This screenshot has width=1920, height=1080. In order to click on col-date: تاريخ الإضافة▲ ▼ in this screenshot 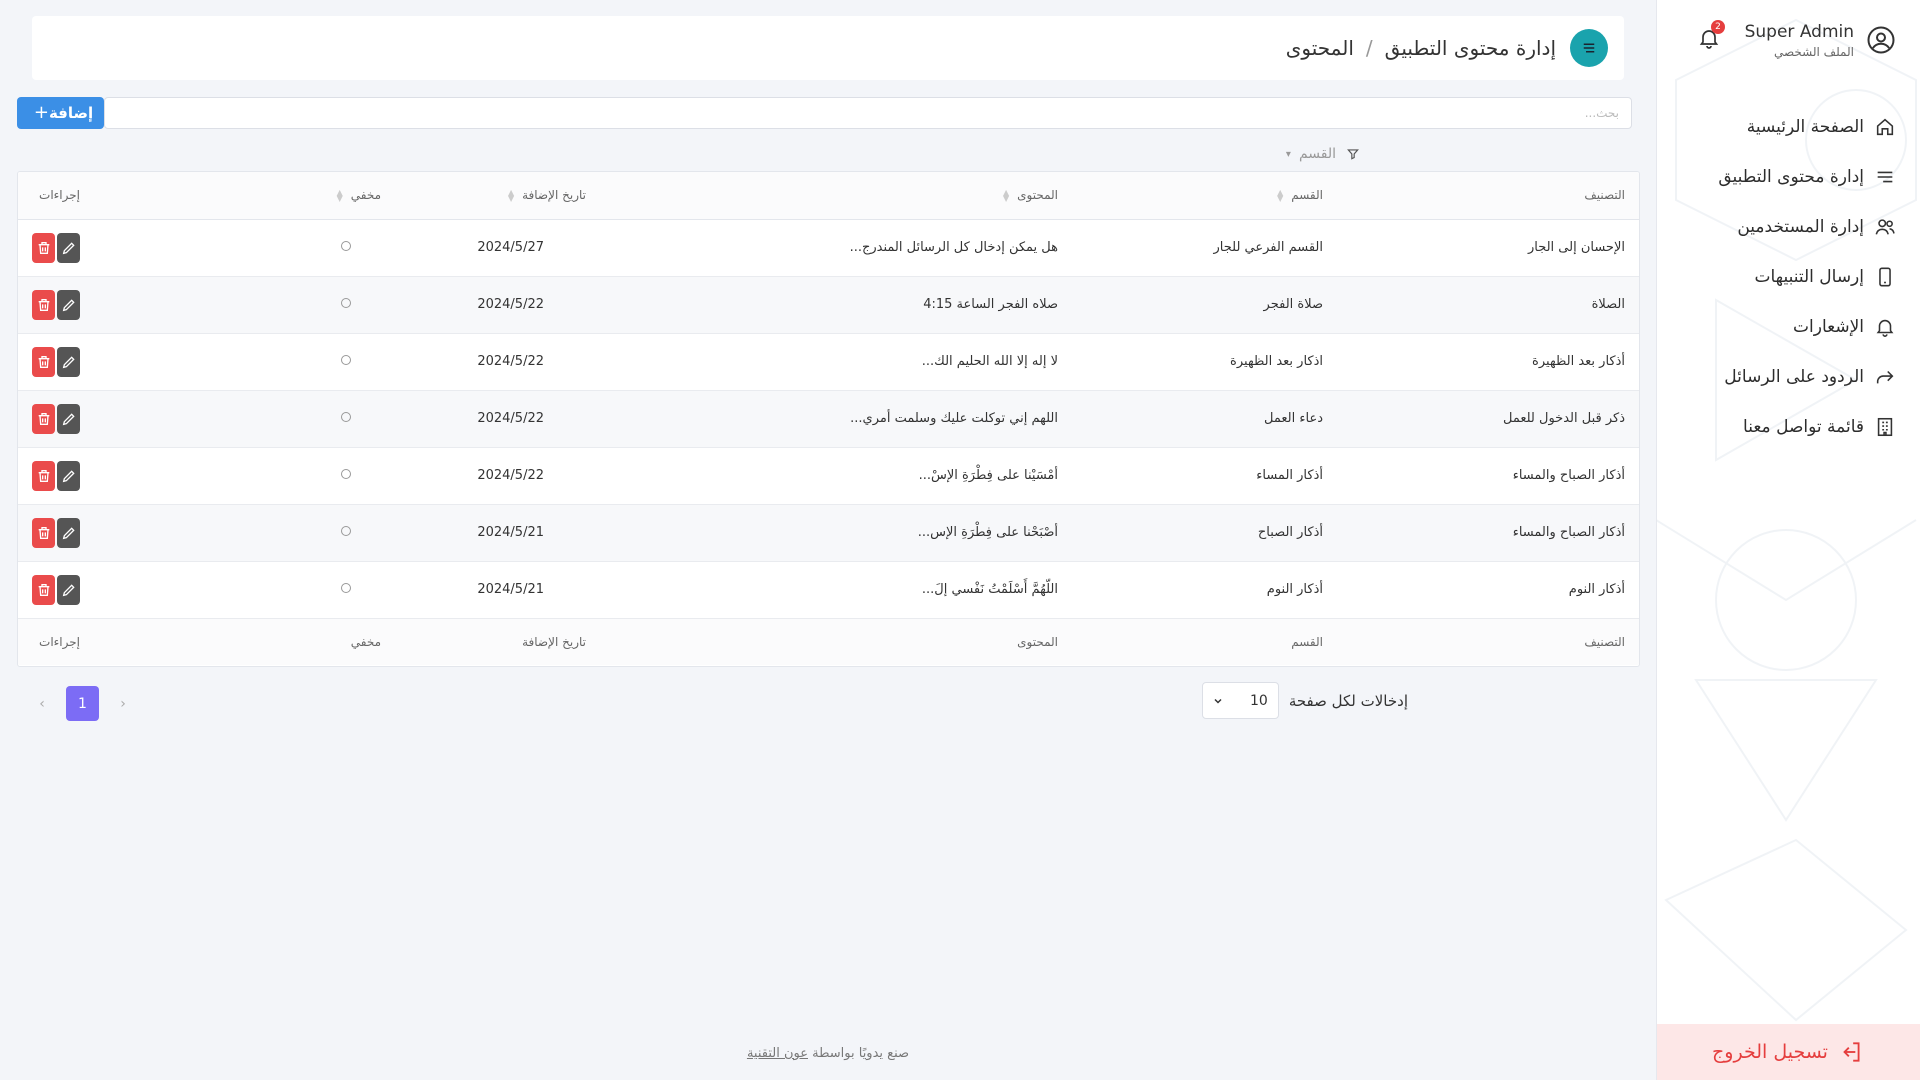, I will do `click(497, 196)`.